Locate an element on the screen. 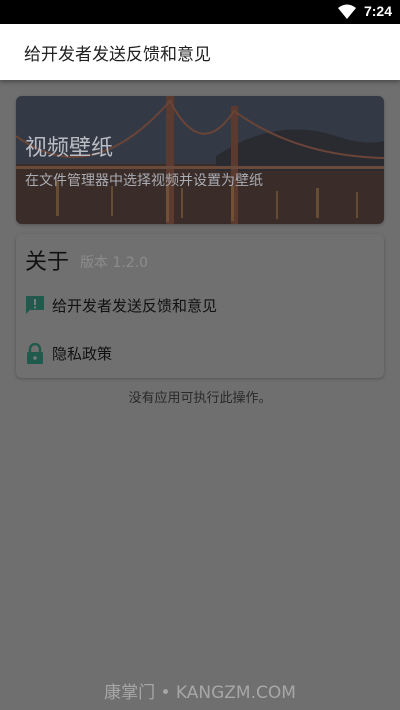 This screenshot has height=710, width=400. status-time: 7:24 is located at coordinates (377, 11).